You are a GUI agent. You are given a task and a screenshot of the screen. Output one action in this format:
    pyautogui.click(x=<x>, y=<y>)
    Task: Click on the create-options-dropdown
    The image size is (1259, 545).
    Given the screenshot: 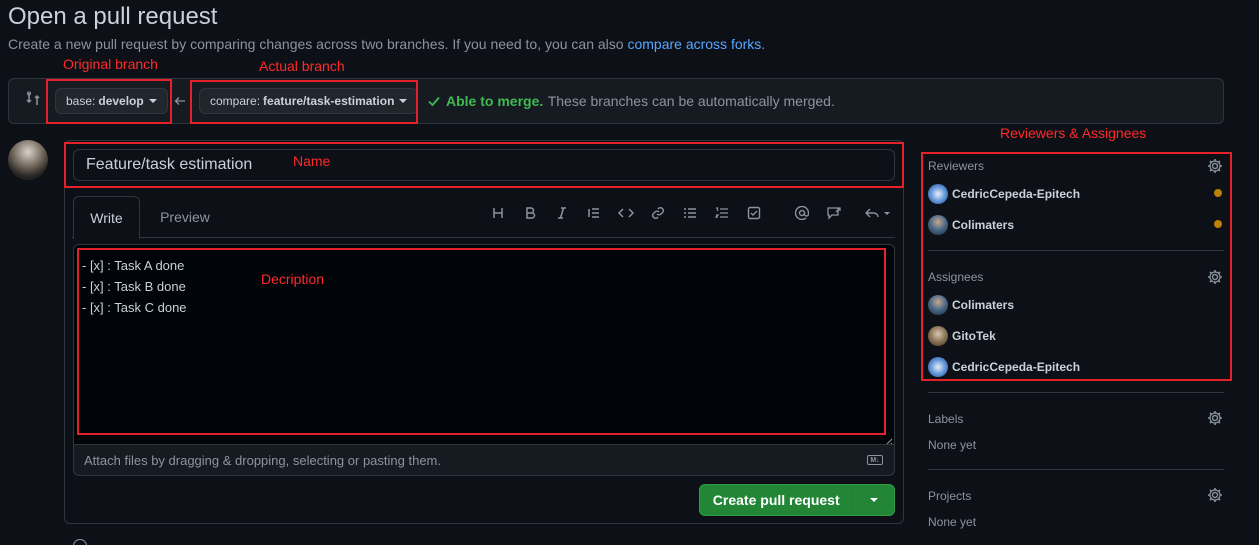 What is the action you would take?
    pyautogui.click(x=873, y=500)
    